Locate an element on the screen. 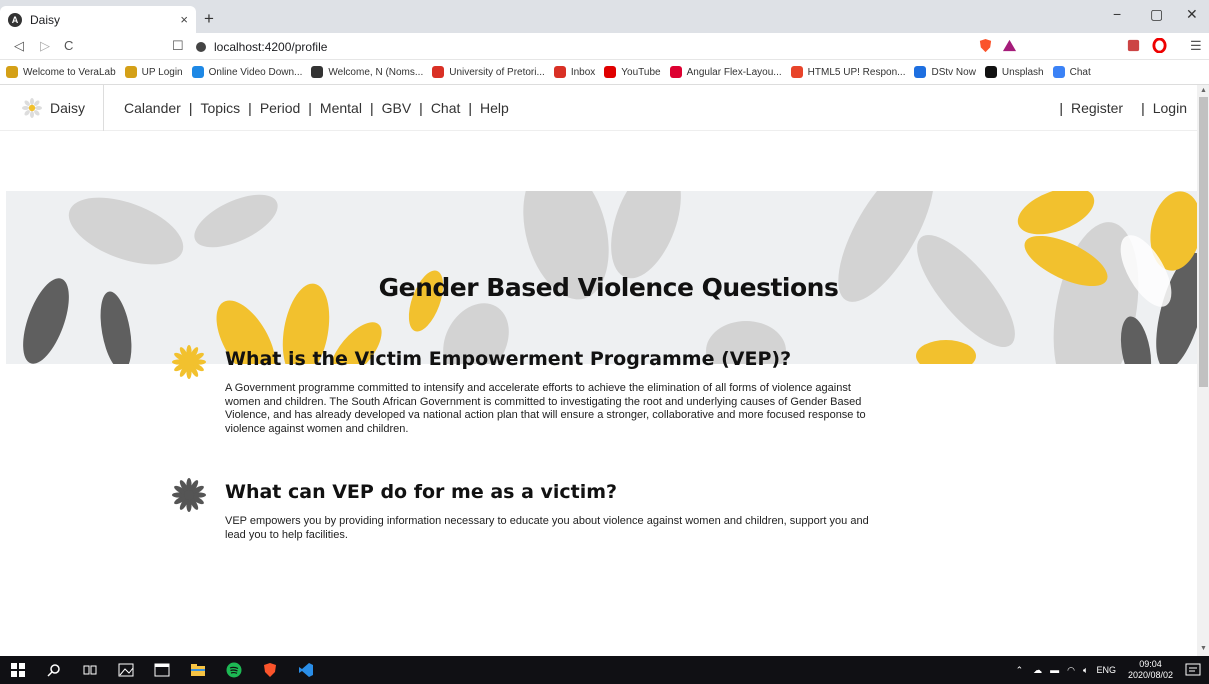 The width and height of the screenshot is (1209, 684). bookmark-icon: ☐ is located at coordinates (178, 46).